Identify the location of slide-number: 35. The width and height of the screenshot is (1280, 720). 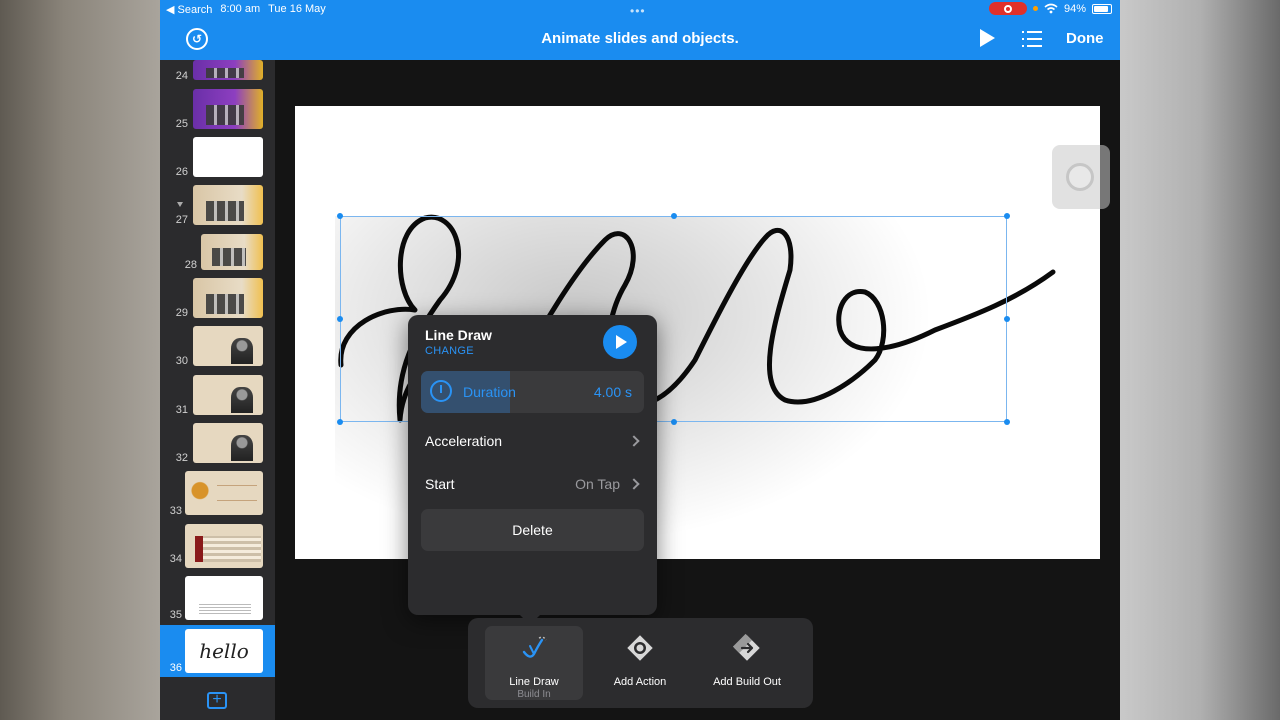
(175, 615).